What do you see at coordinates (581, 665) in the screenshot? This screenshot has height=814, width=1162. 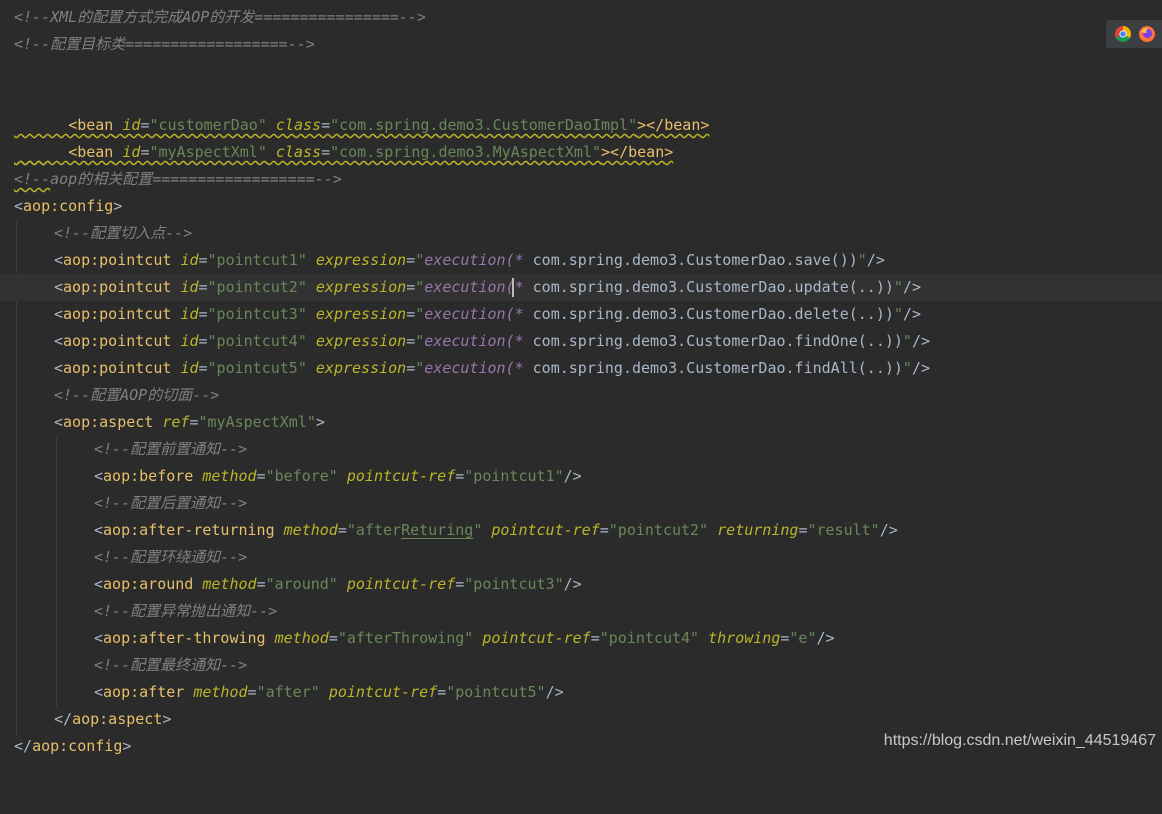 I see `code-line-25: <!--配置最终通知-->` at bounding box center [581, 665].